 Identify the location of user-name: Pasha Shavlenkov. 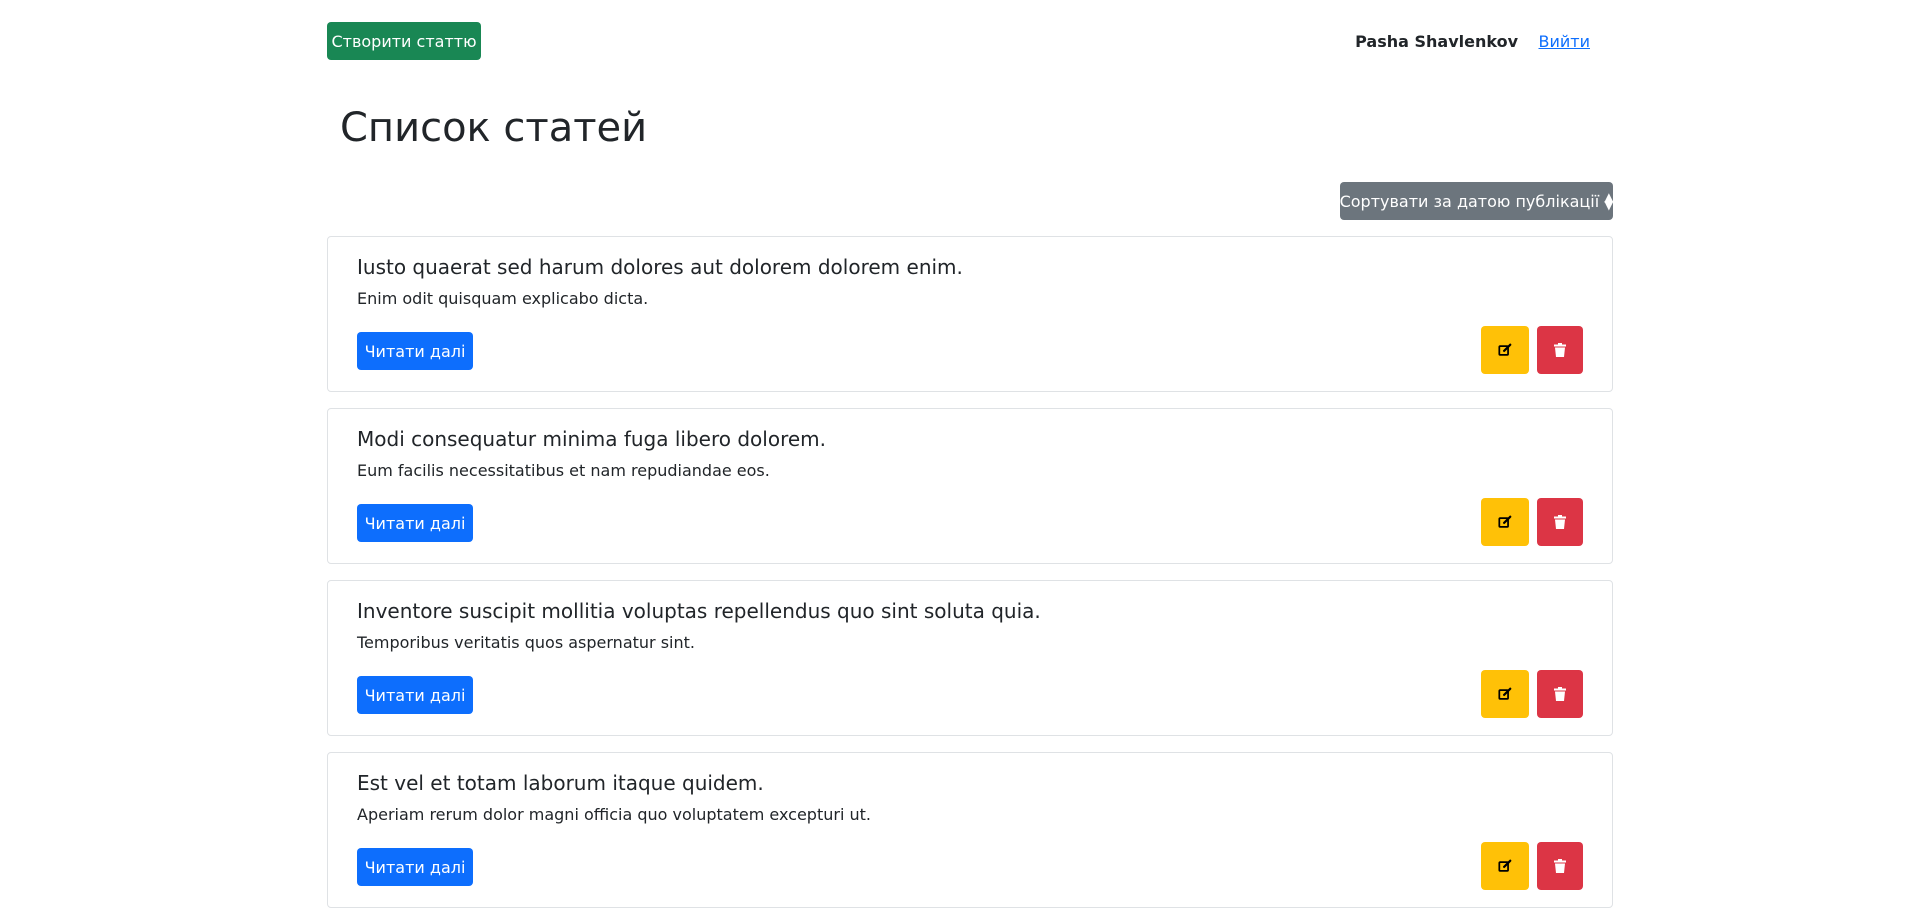
(1436, 41).